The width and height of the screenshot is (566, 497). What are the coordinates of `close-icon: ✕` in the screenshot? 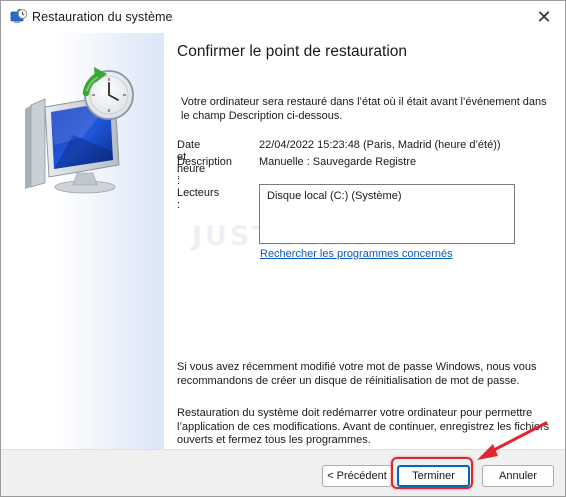 It's located at (544, 16).